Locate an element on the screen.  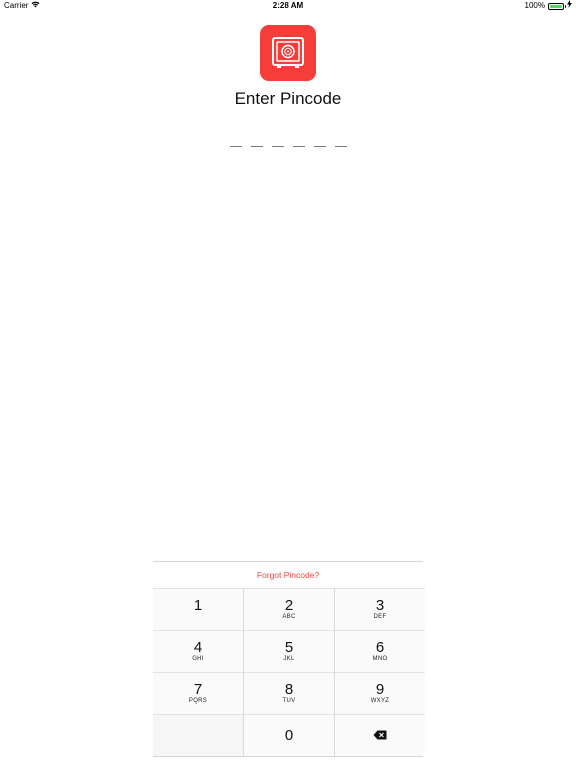
key-letters: PQRS is located at coordinates (198, 701).